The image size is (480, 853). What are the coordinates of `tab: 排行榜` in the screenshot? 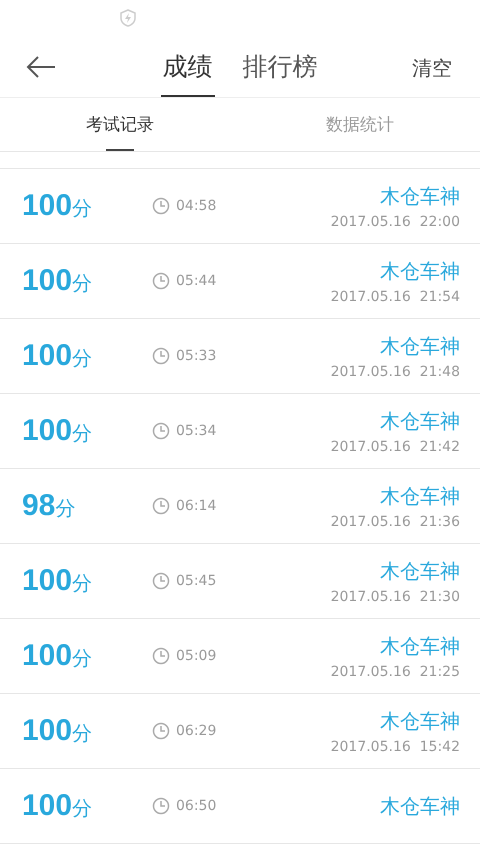 It's located at (280, 66).